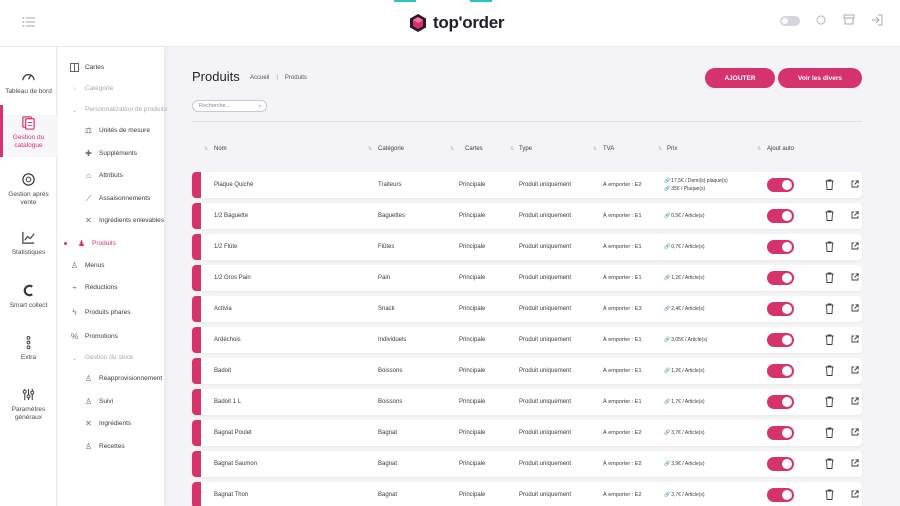 This screenshot has height=506, width=900. I want to click on submenu-item-cartes: Cartes, so click(87, 67).